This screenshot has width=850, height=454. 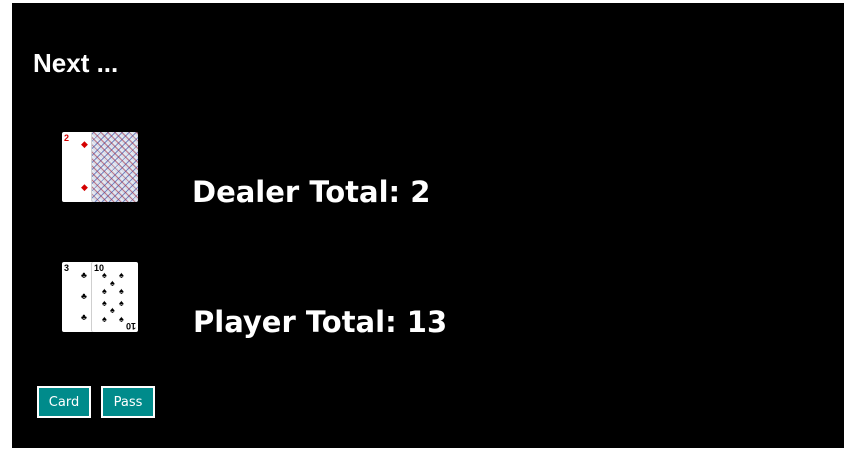 I want to click on card-rank: 2, so click(x=67, y=138).